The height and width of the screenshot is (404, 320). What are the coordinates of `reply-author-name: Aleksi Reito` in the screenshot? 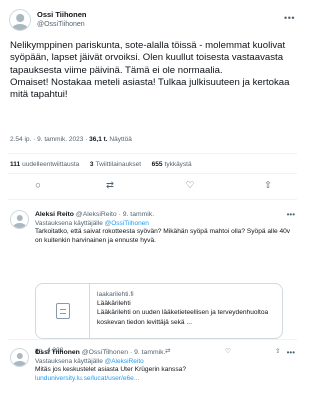 It's located at (54, 214).